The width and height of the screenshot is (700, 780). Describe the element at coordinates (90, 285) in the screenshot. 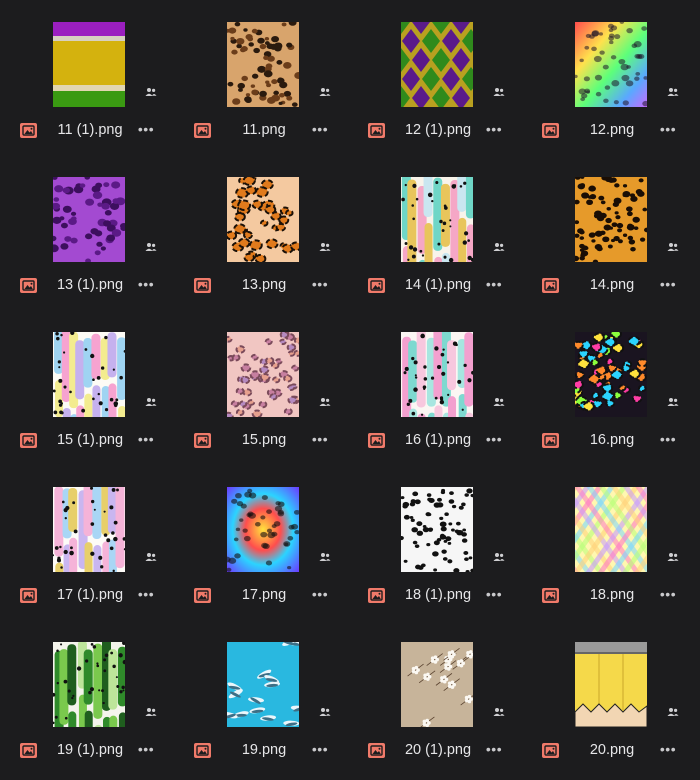

I see `file-name: 13 (1).png` at that location.